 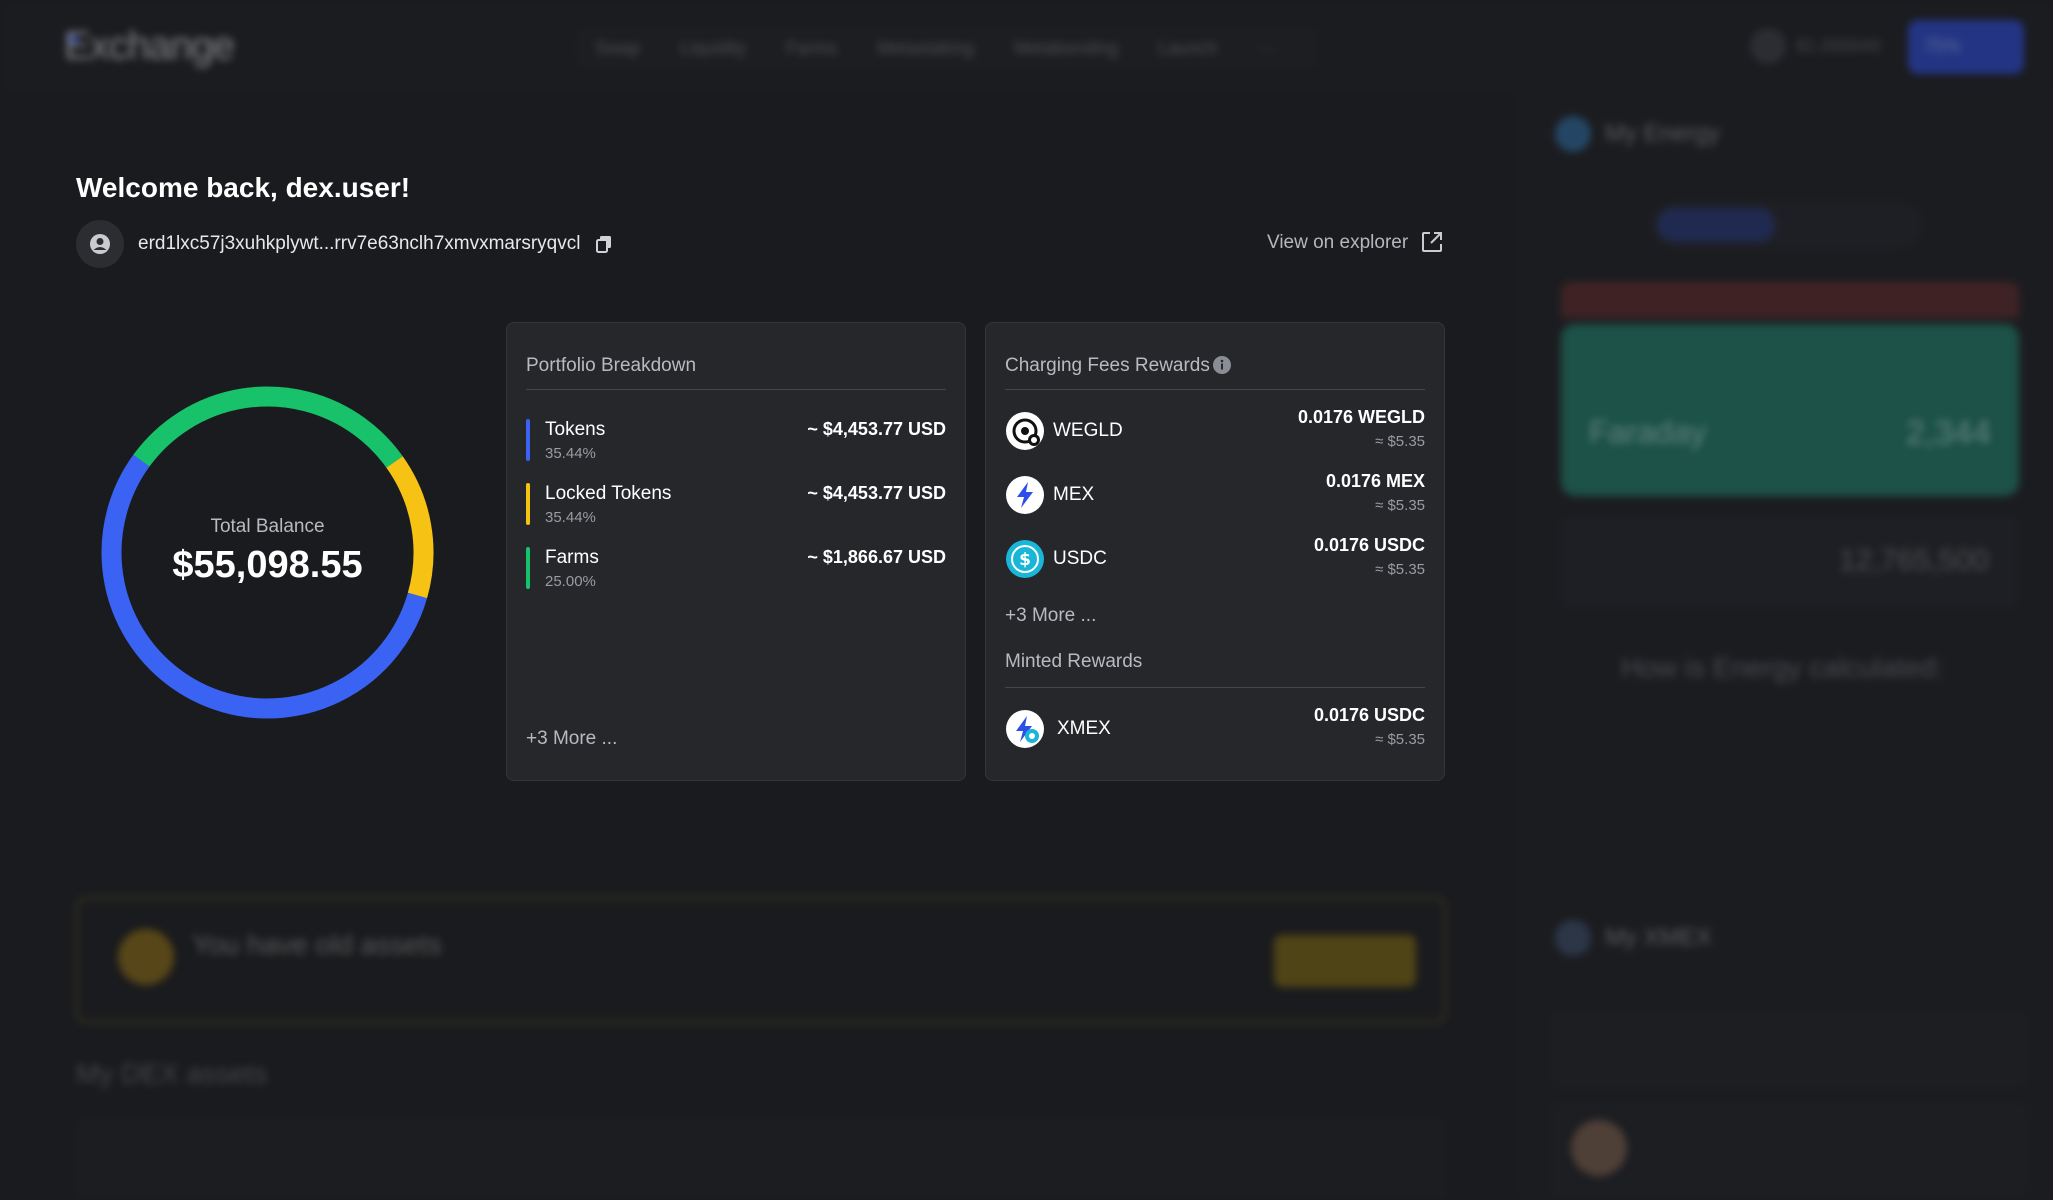 I want to click on minted-token-name: XMEX, so click(x=1084, y=728).